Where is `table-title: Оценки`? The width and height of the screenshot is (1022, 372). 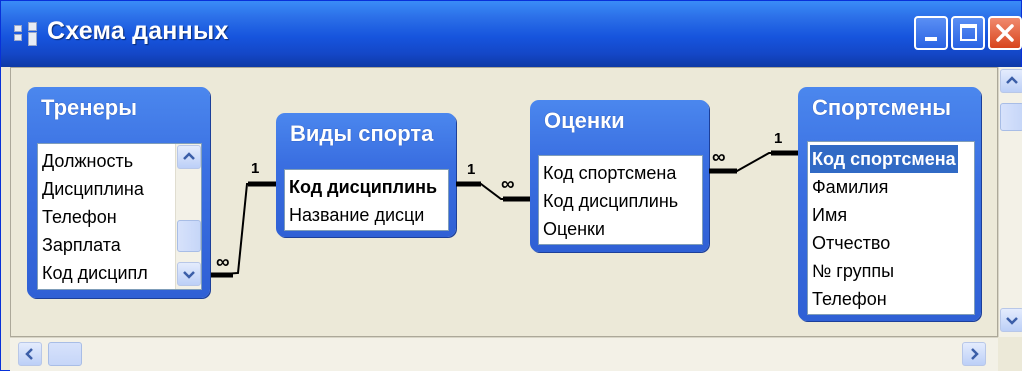 table-title: Оценки is located at coordinates (584, 120).